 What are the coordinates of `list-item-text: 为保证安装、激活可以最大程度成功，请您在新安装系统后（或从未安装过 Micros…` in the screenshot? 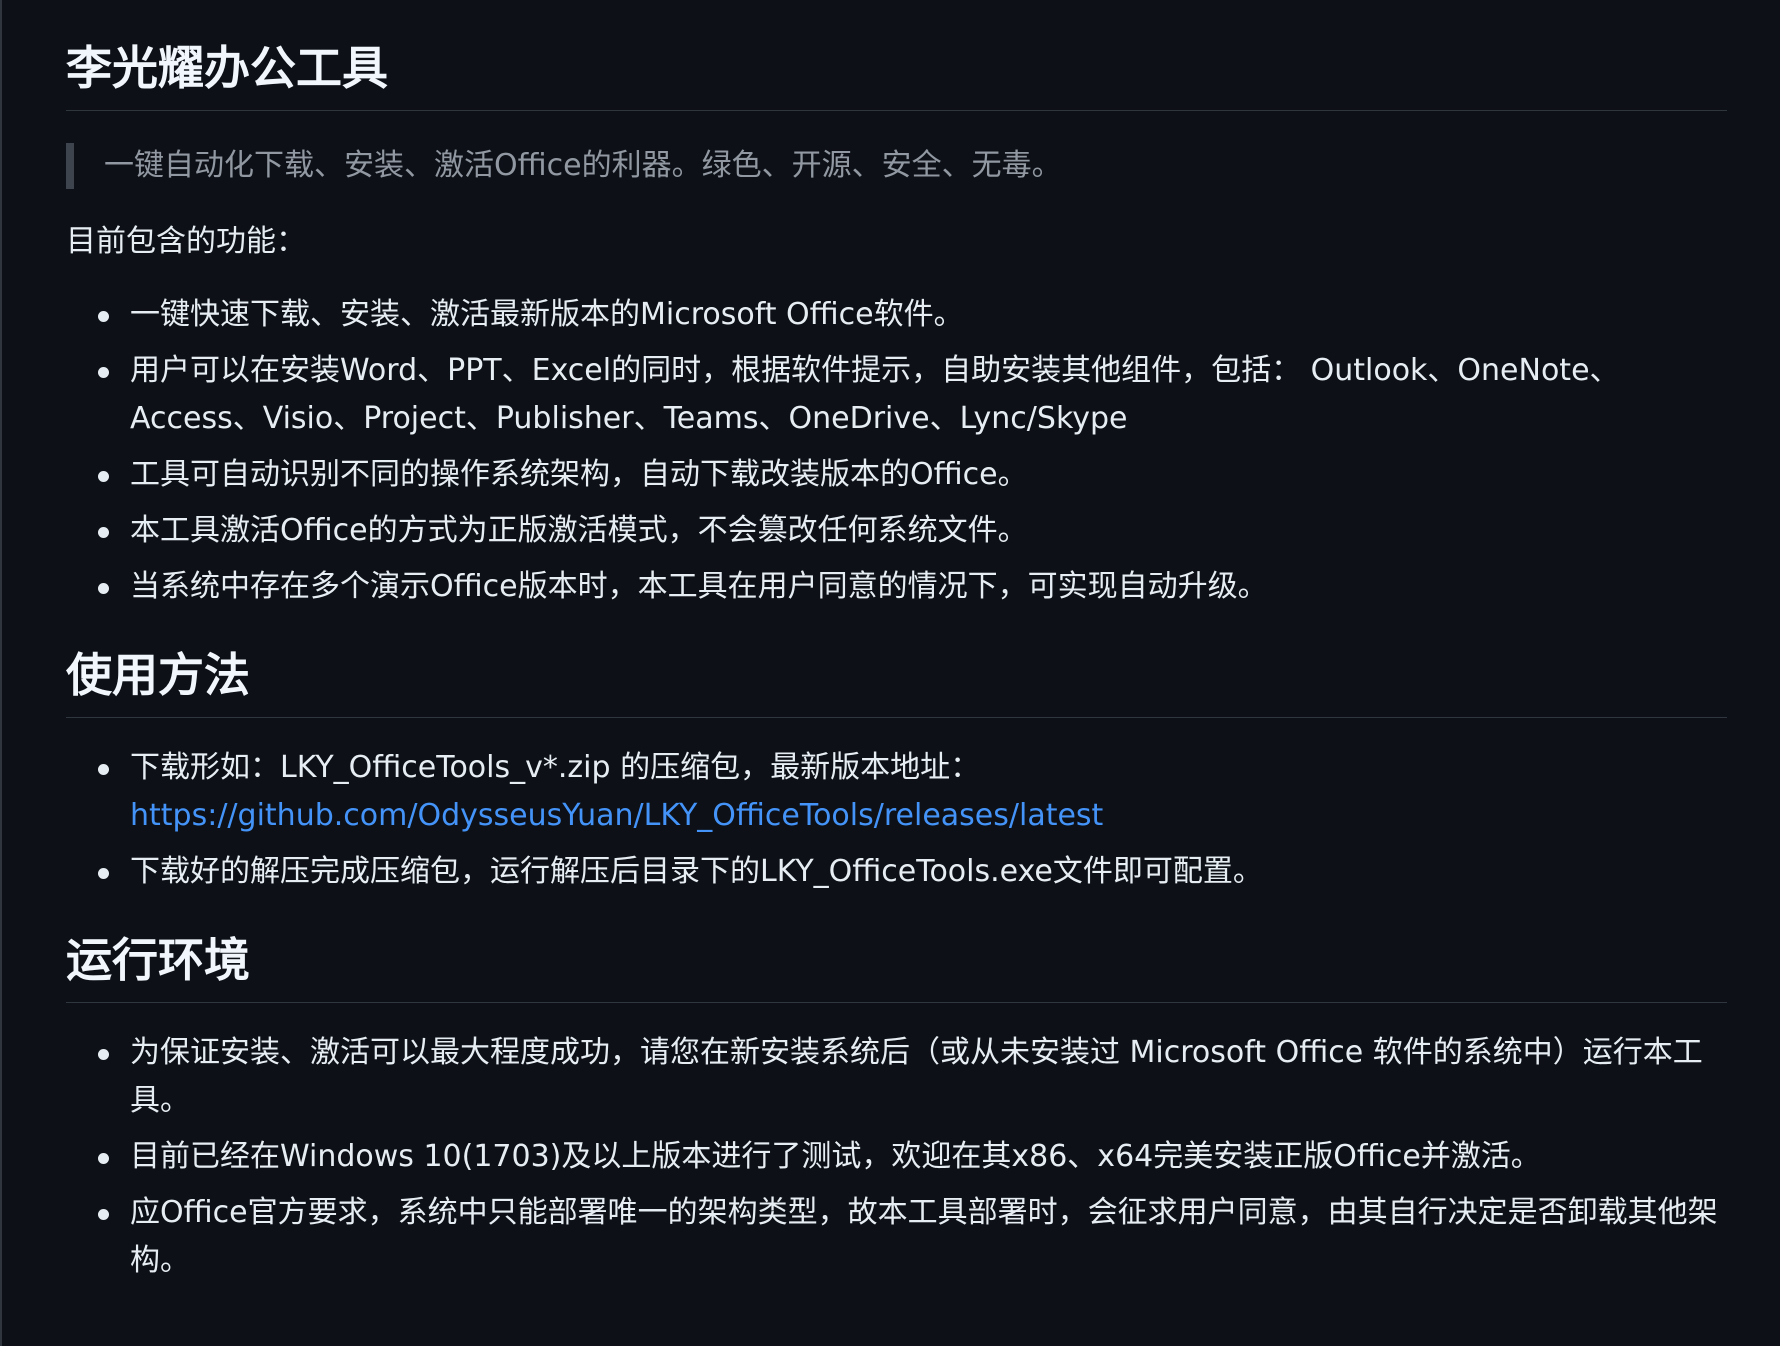 It's located at (916, 1076).